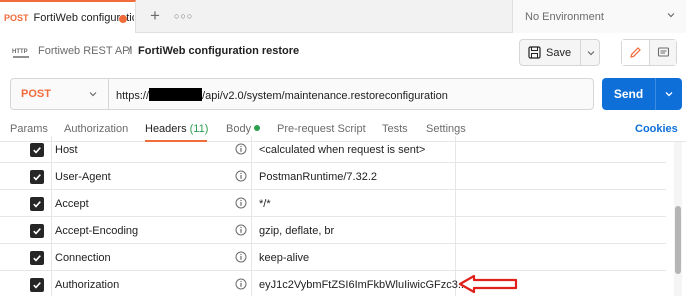 Image resolution: width=686 pixels, height=296 pixels. I want to click on plus-icon: +, so click(155, 16).